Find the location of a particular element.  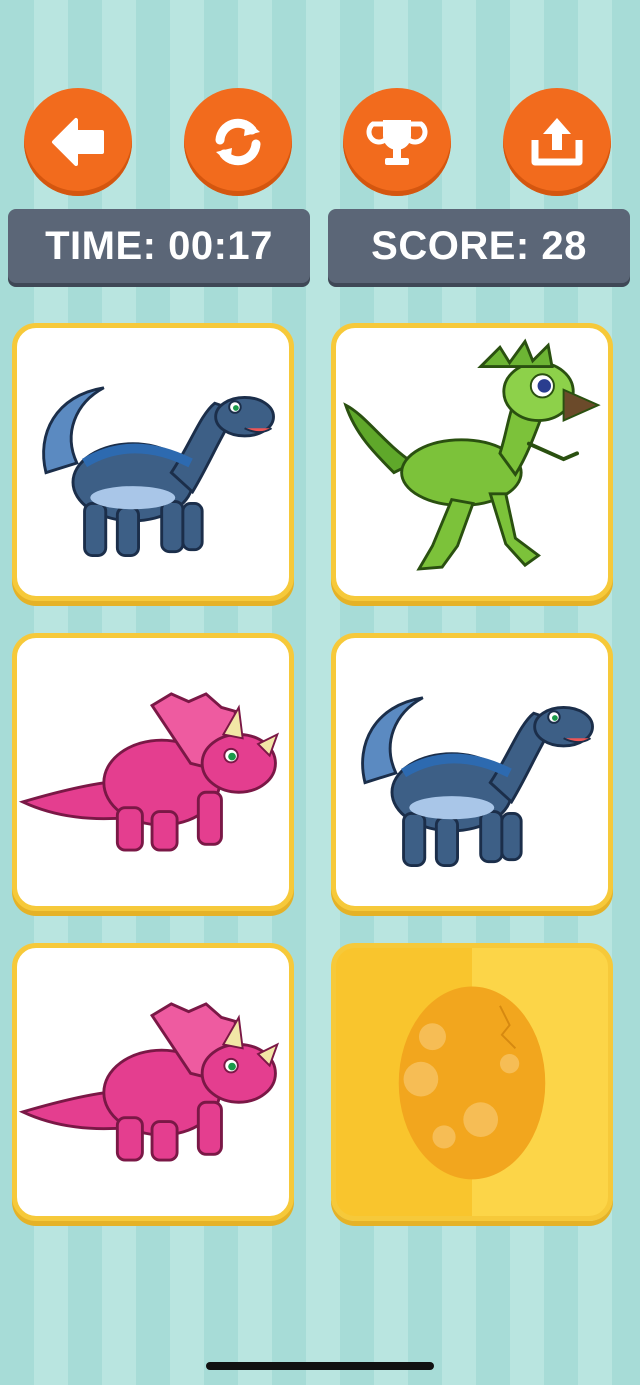

trophy-icon is located at coordinates (397, 142).